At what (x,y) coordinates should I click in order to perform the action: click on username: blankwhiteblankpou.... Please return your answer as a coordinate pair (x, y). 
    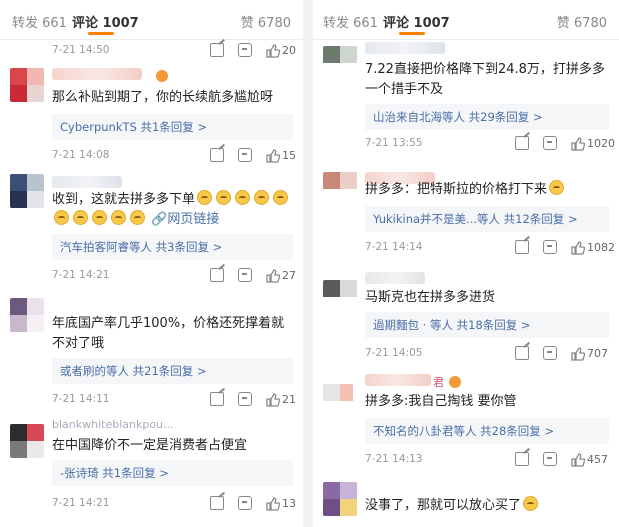
    Looking at the image, I should click on (113, 424).